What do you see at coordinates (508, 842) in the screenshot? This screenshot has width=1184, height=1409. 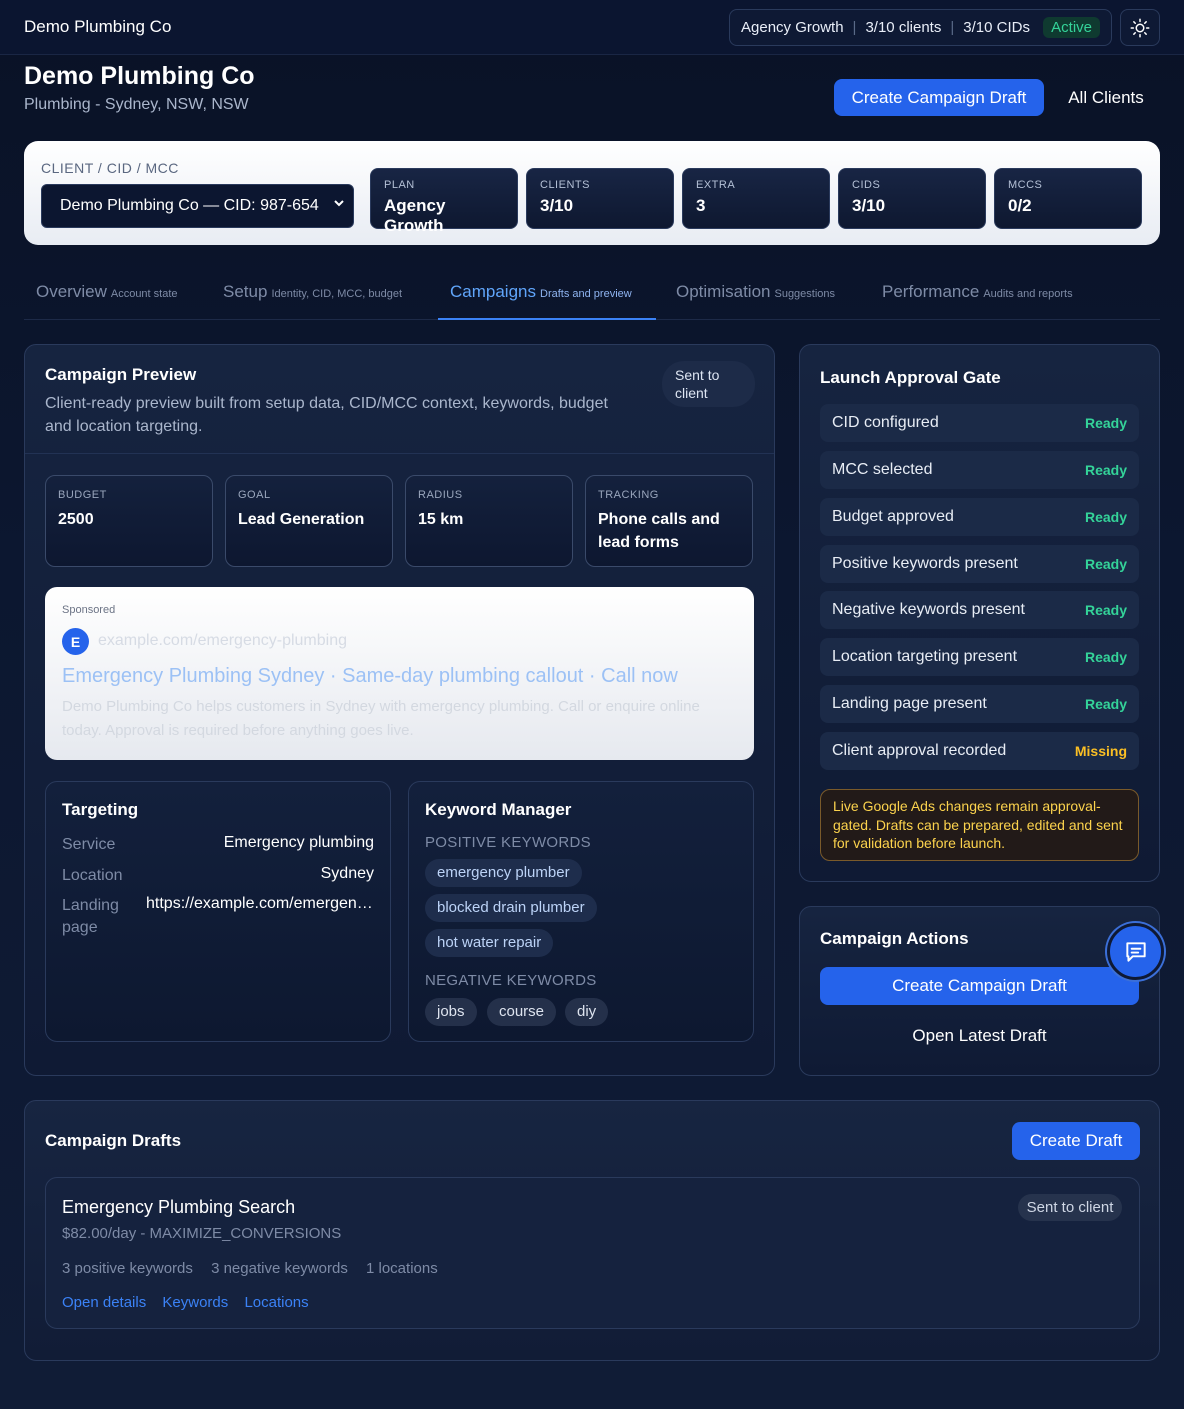 I see `positive-keywords-heading: POSITIVE KEYWORDS` at bounding box center [508, 842].